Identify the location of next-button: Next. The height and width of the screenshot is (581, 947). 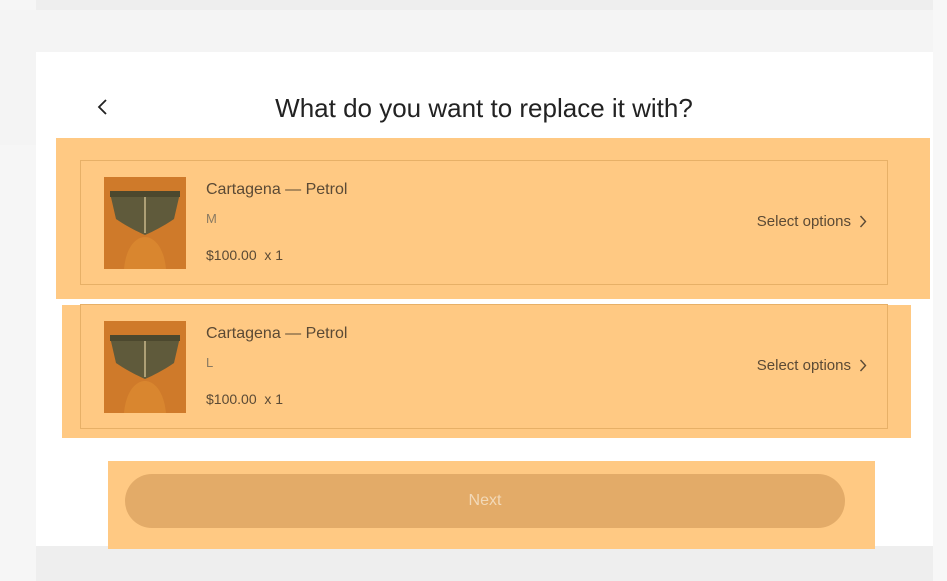
(485, 501).